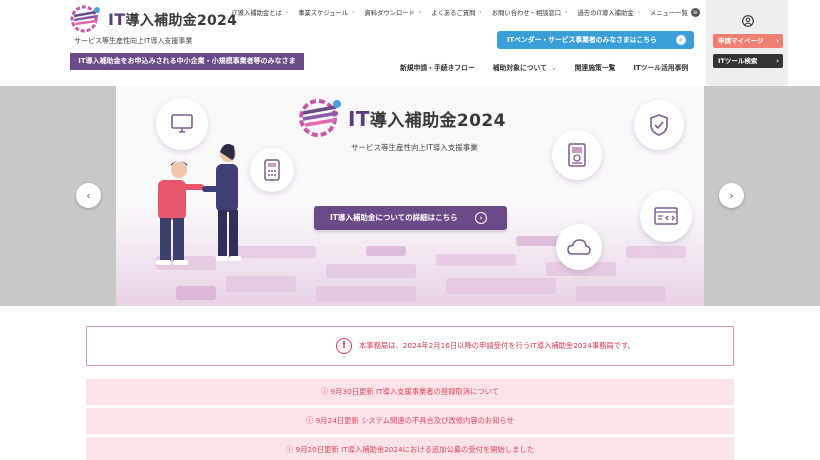 The image size is (820, 460). I want to click on carousel-prev-button: ‹, so click(88, 195).